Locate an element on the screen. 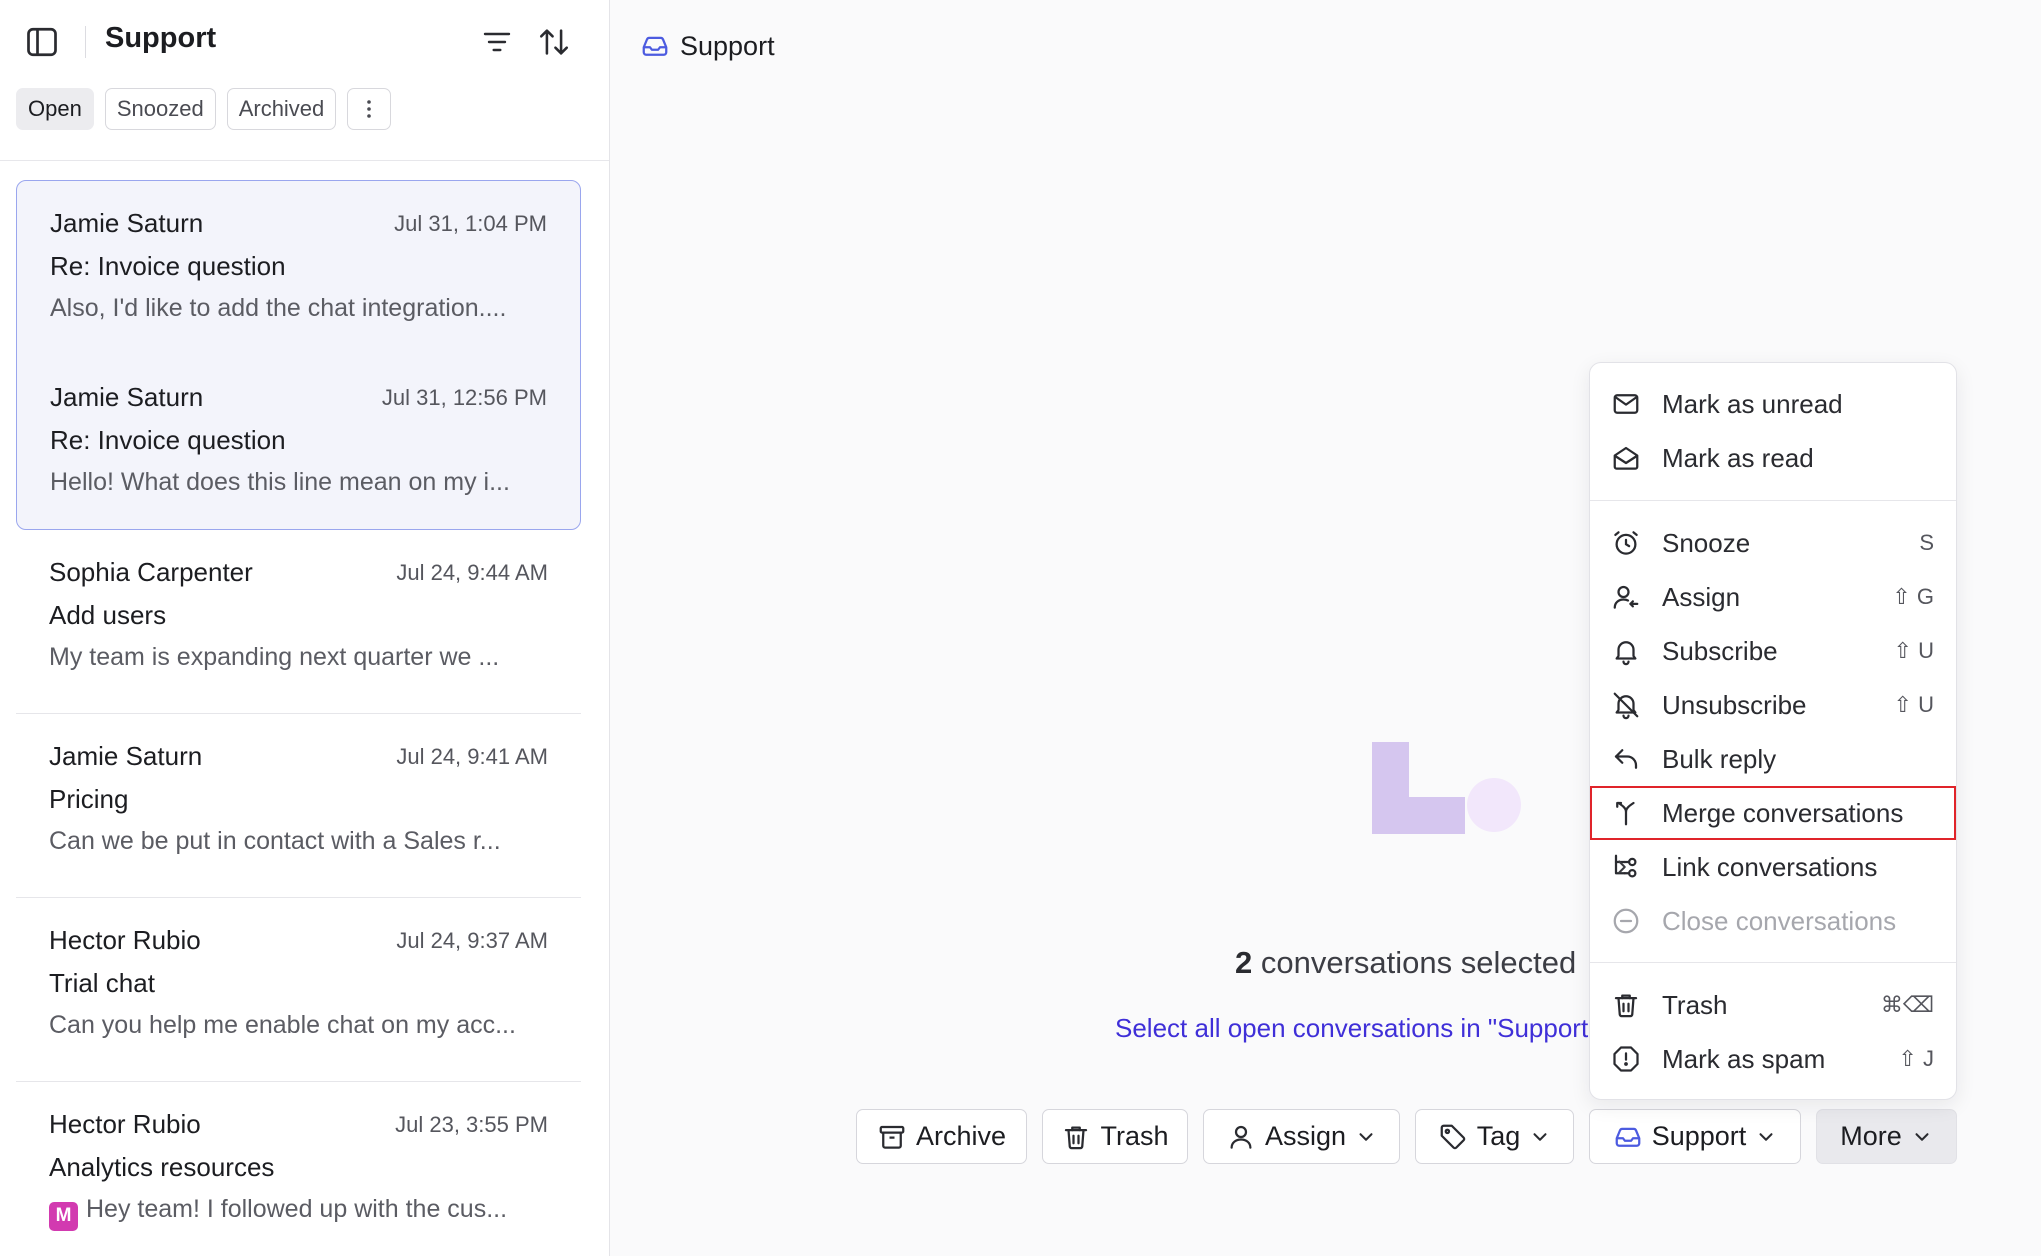 This screenshot has width=2041, height=1256. reply-icon is located at coordinates (1626, 759).